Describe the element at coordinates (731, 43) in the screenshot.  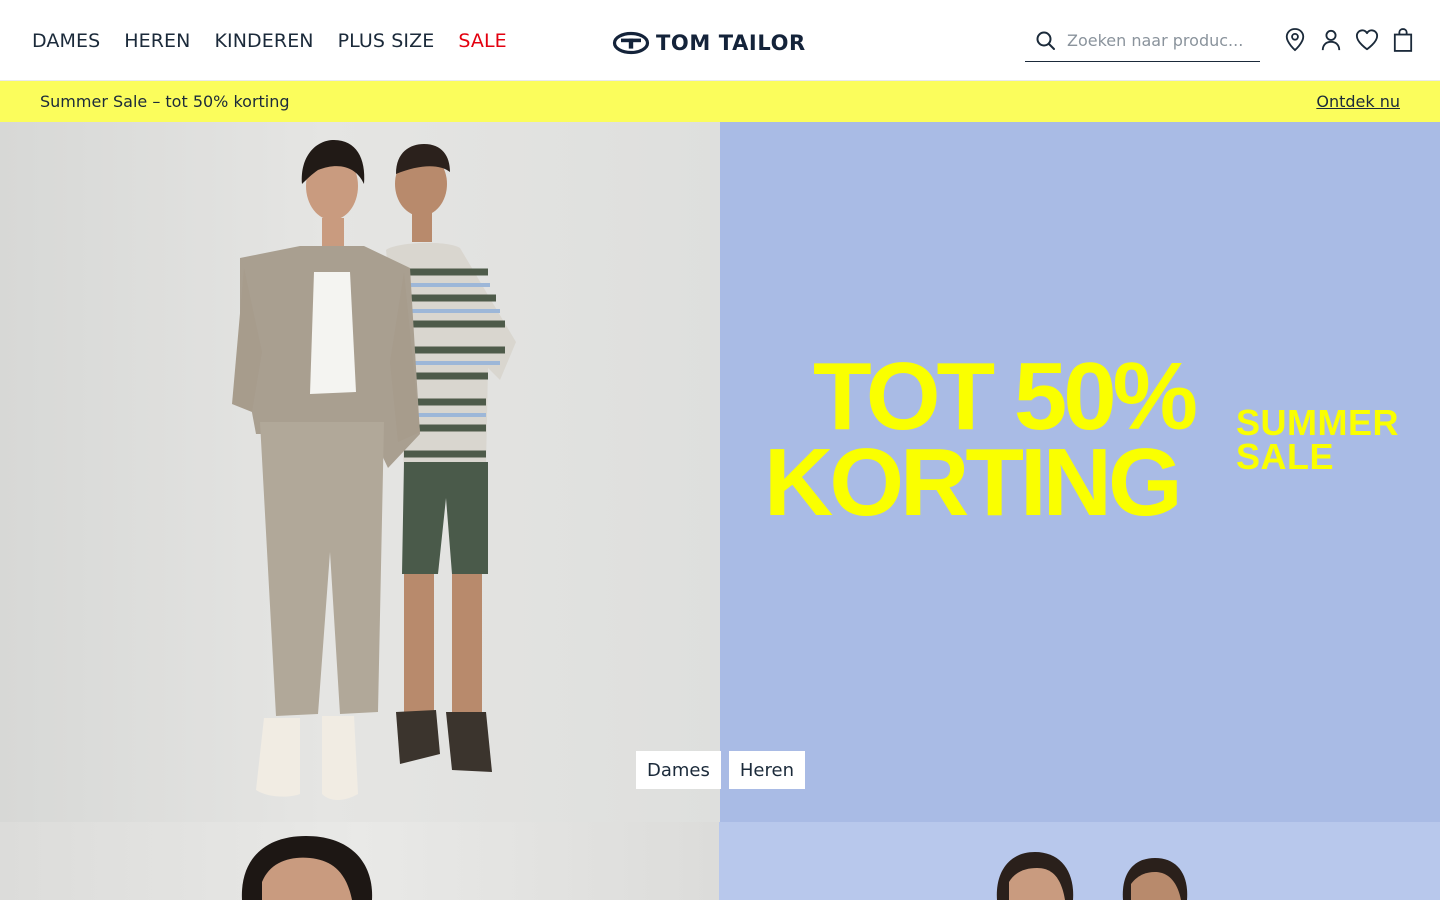
I see `brand-logo-text: TOM TAILOR` at that location.